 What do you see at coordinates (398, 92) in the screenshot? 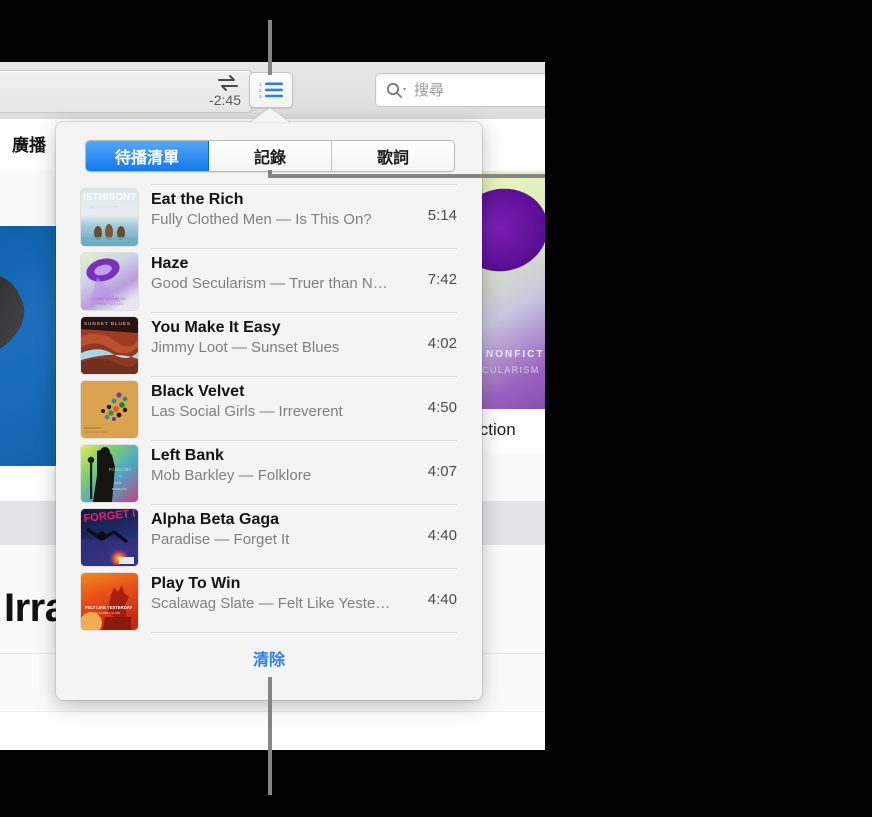
I see `search-icon` at bounding box center [398, 92].